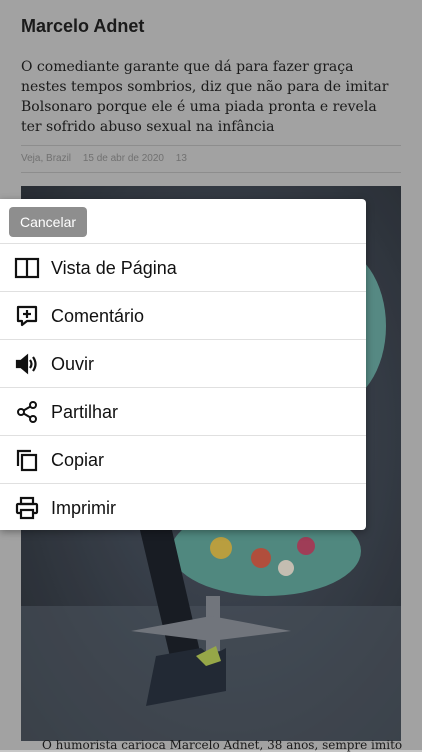 This screenshot has width=422, height=752. I want to click on share-icon, so click(27, 412).